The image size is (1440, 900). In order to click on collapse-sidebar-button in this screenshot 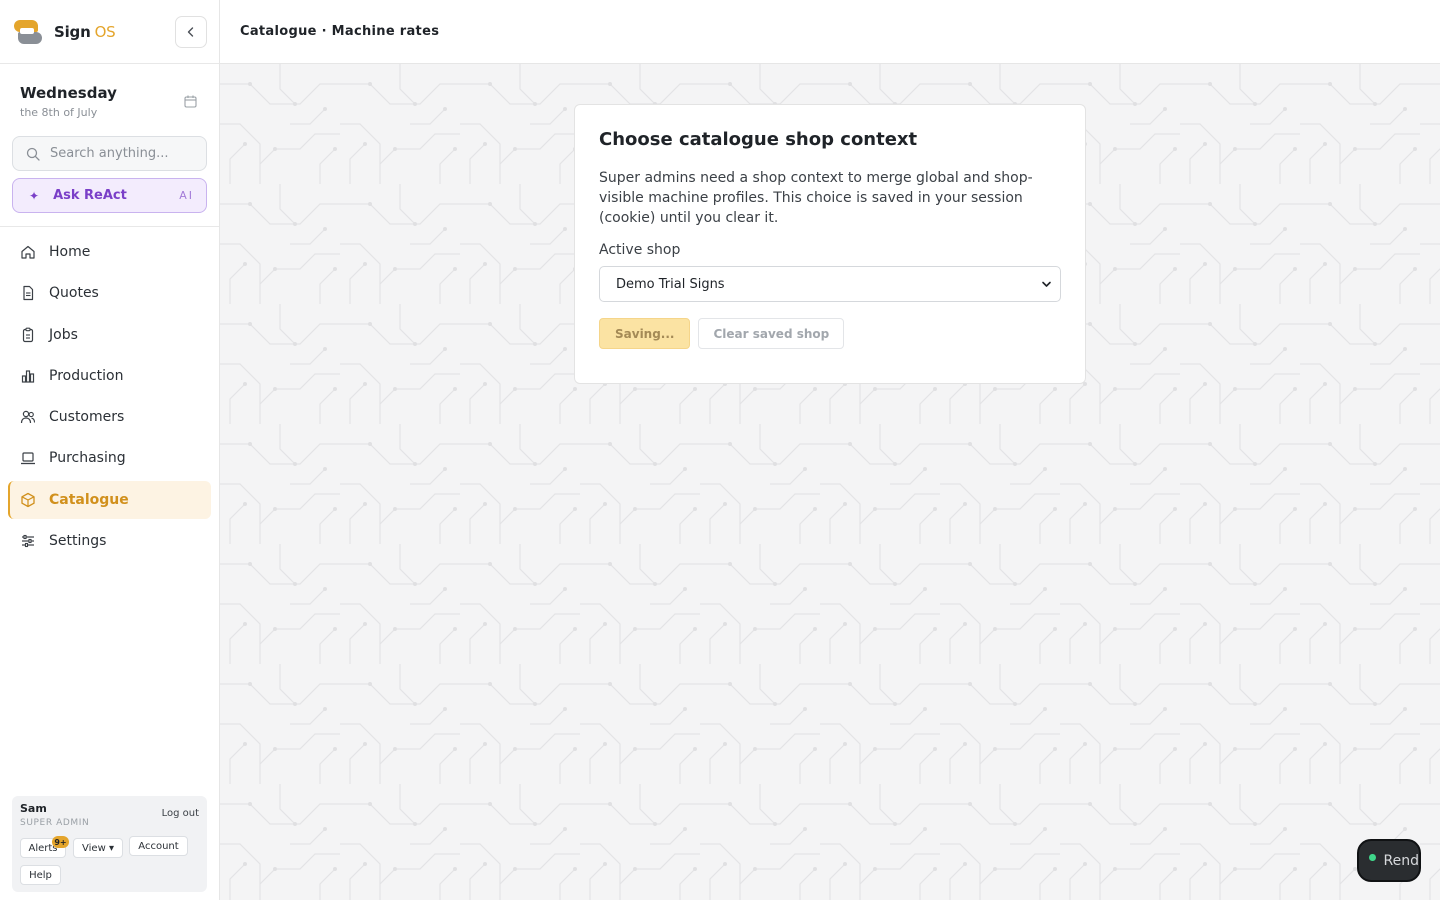, I will do `click(191, 31)`.